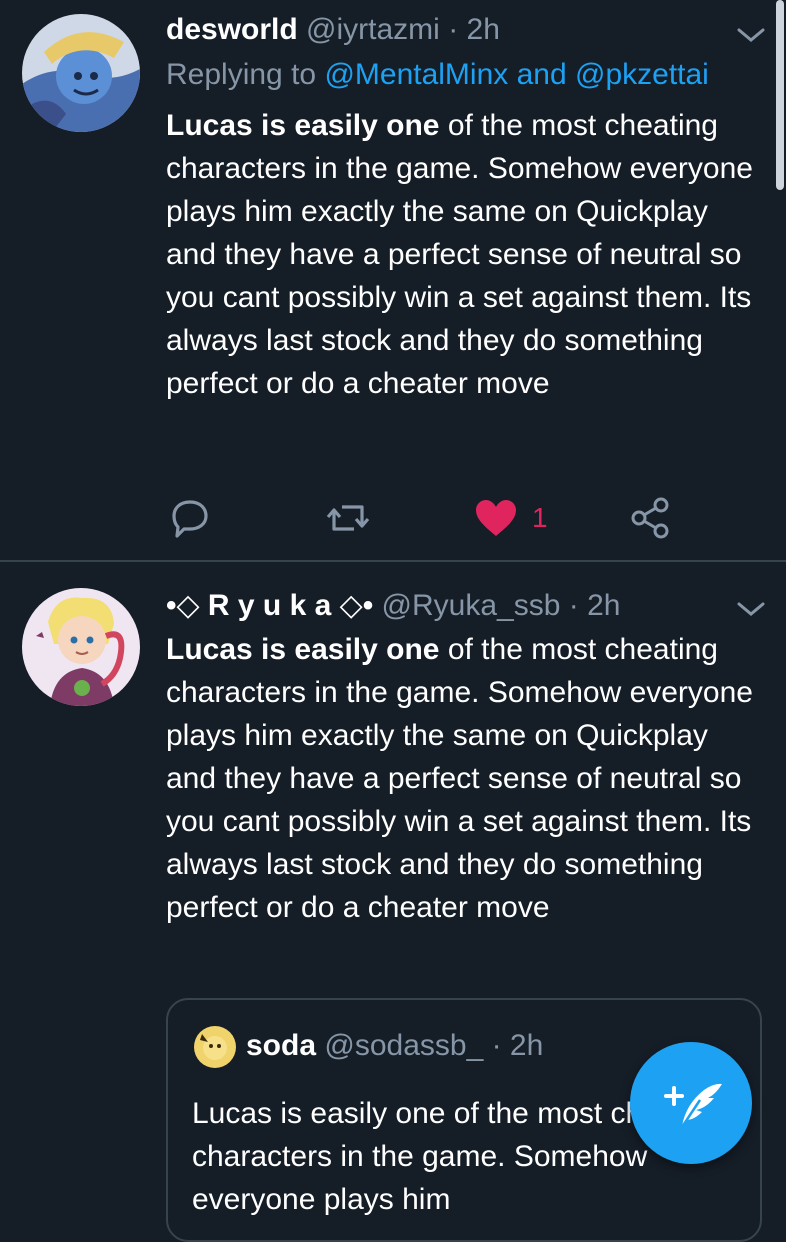 This screenshot has width=786, height=1242. Describe the element at coordinates (650, 518) in the screenshot. I see `share-icon` at that location.